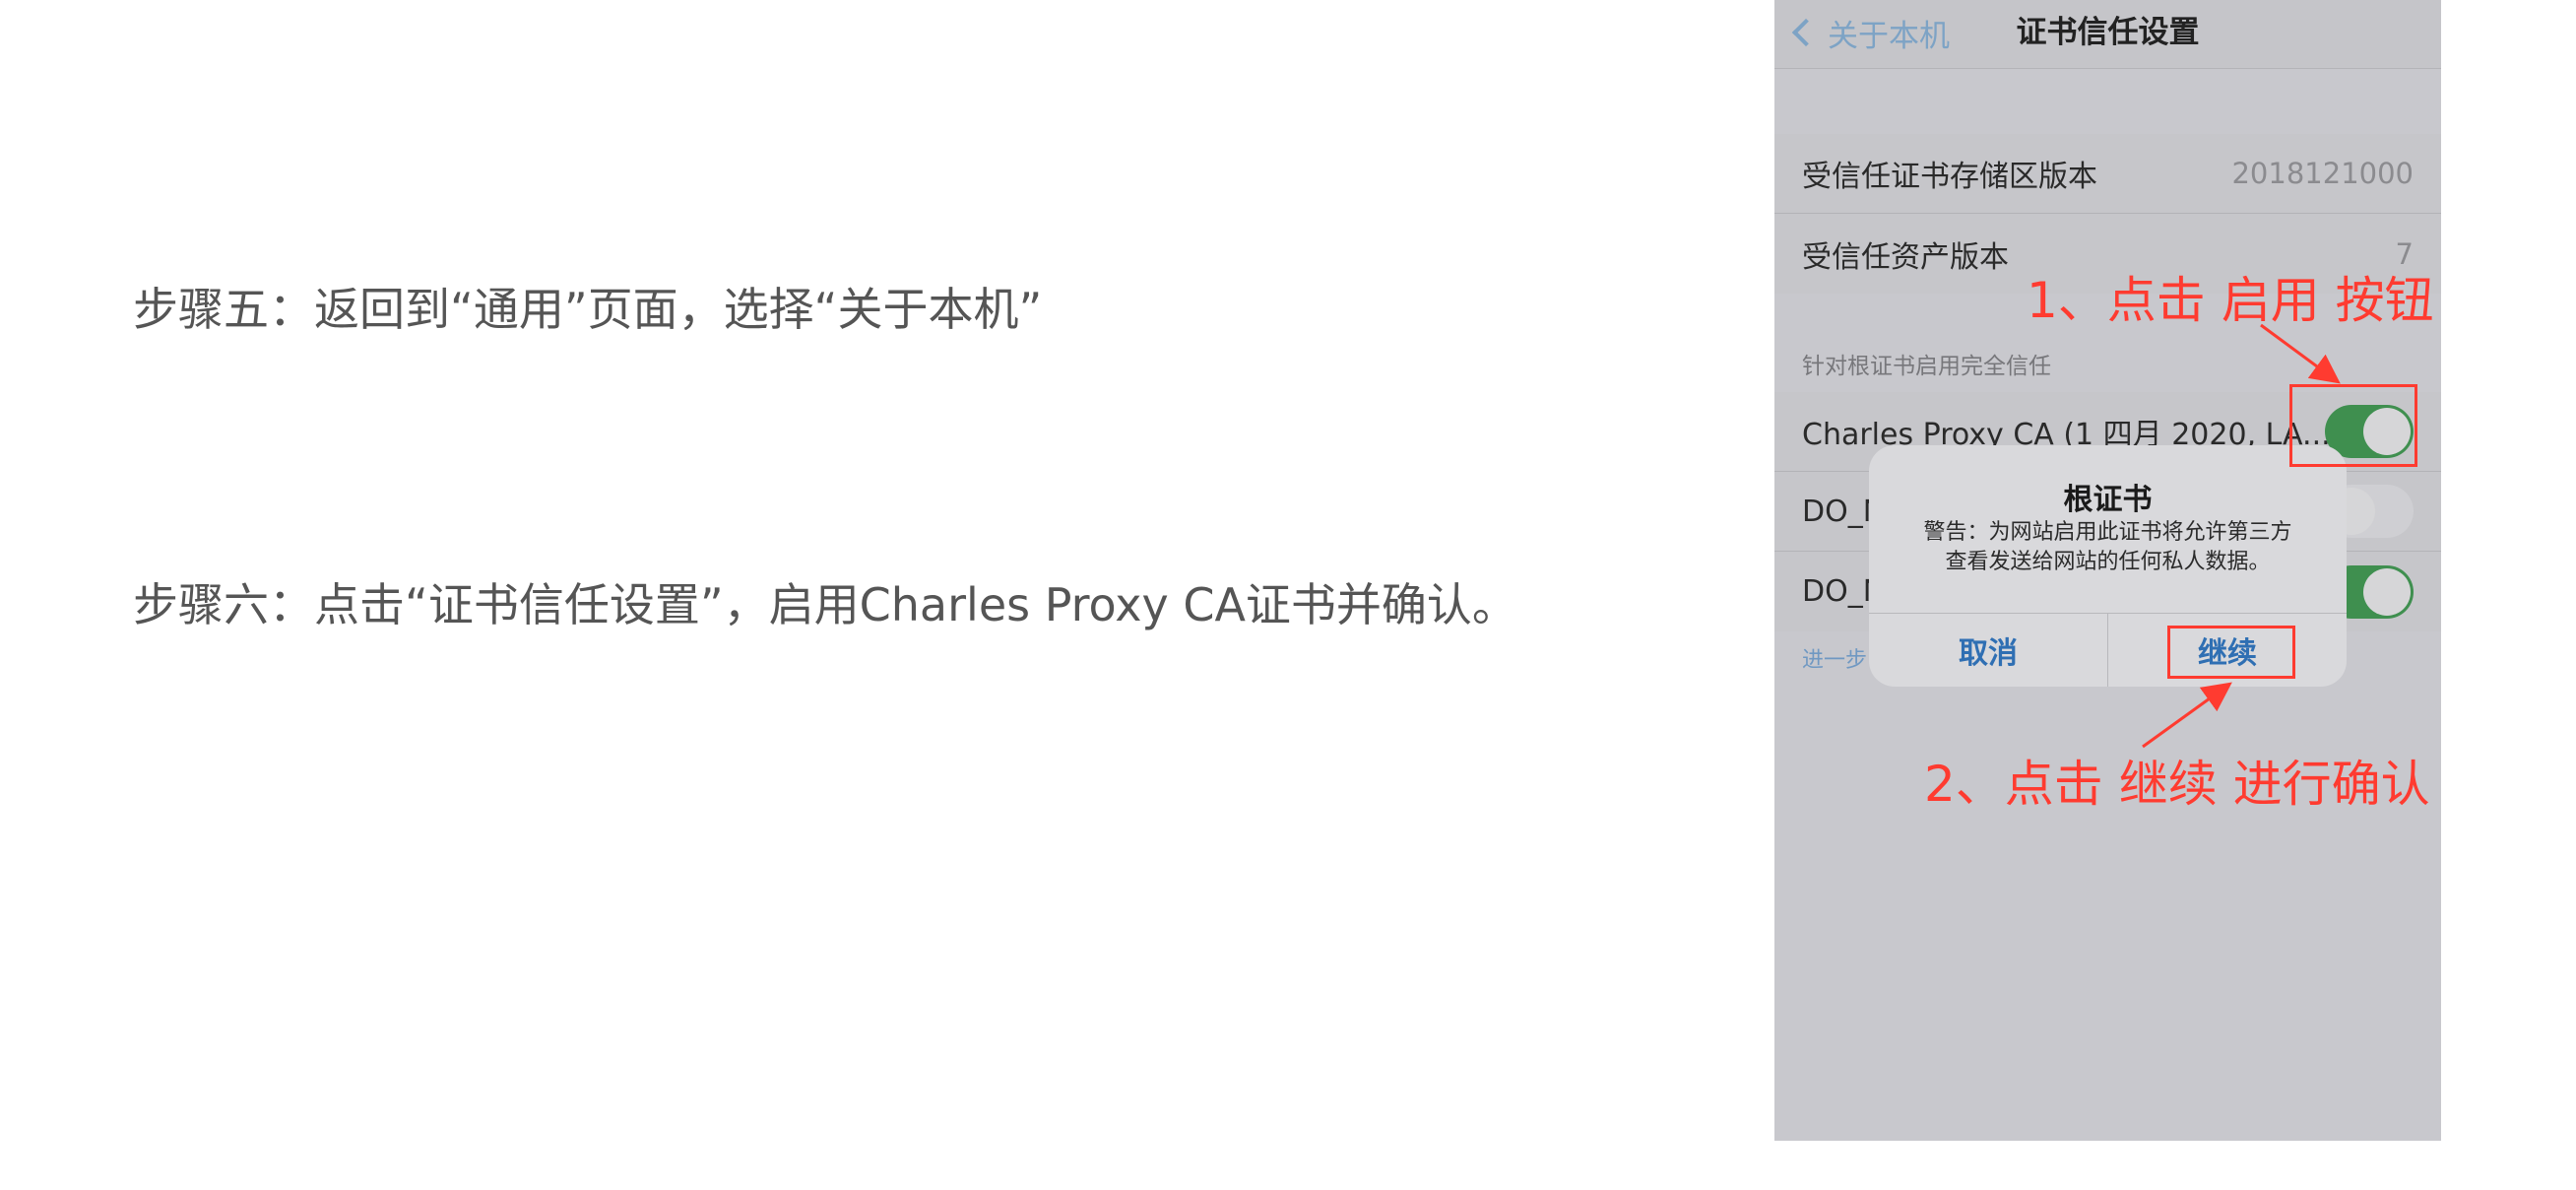 The height and width of the screenshot is (1190, 2576). Describe the element at coordinates (2107, 174) in the screenshot. I see `trust-store-version-row: 受信任证书存储区版本 2018121000` at that location.